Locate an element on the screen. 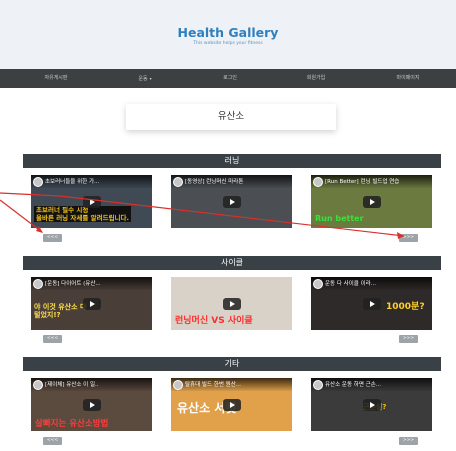  nav-item-signup: 회원가입 is located at coordinates (316, 78).